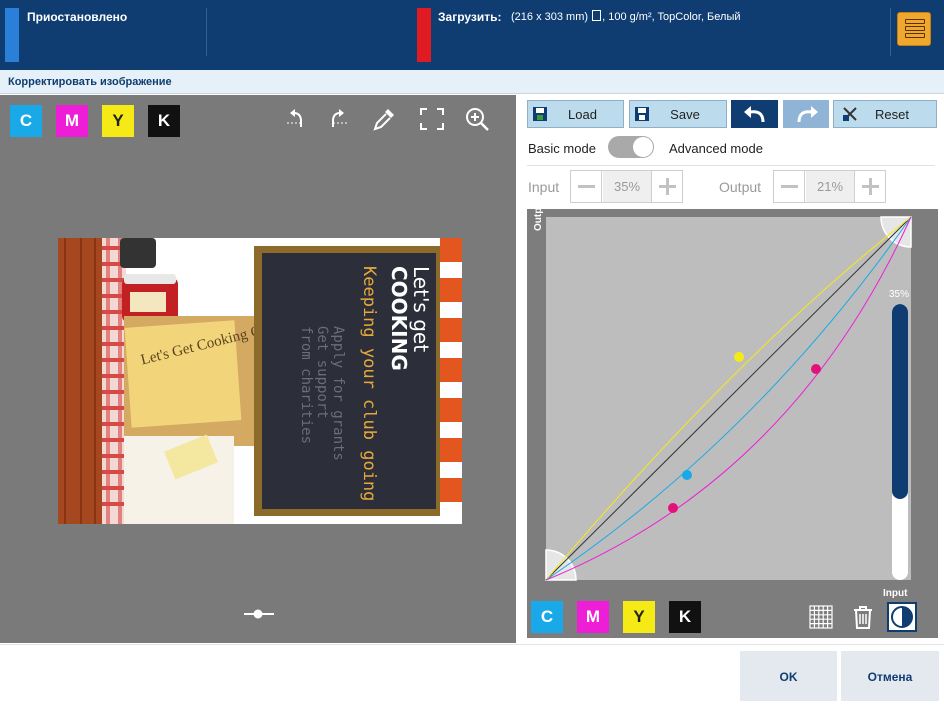 Image resolution: width=944 pixels, height=708 pixels. I want to click on redo-icon, so click(807, 114).